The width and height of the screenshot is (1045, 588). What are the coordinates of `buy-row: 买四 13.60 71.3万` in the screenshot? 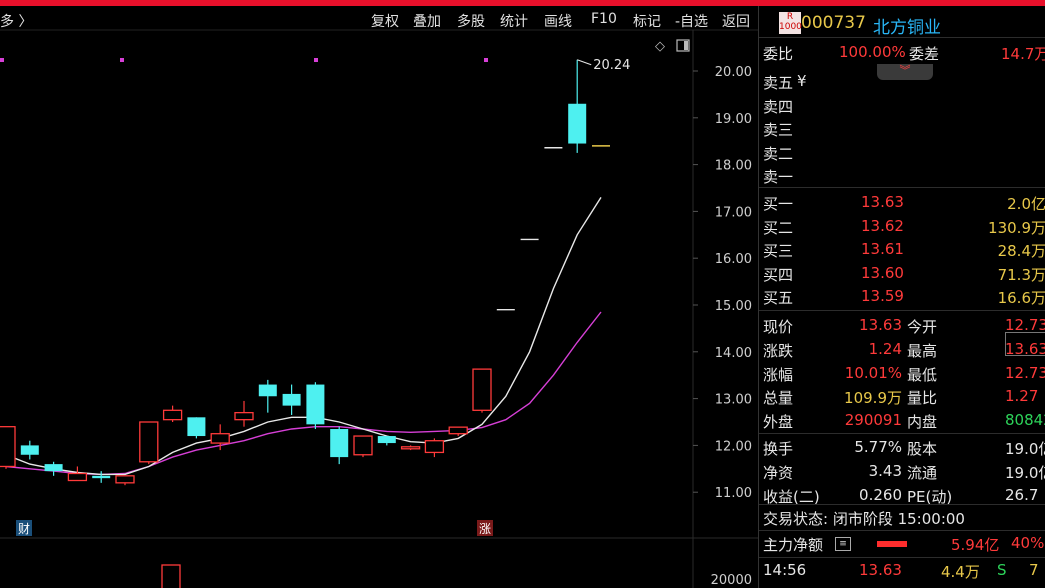 It's located at (902, 274).